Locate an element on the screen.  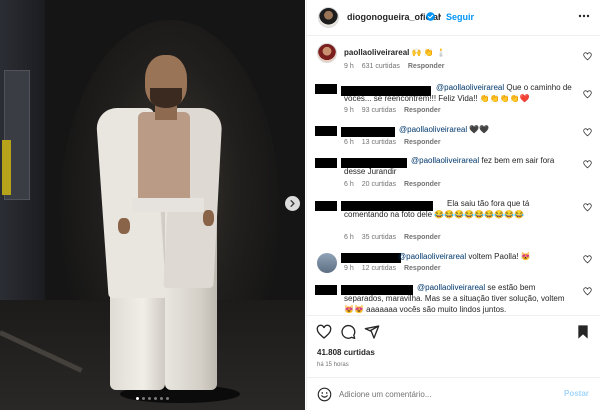
commenter-username: paollaoliveirareal is located at coordinates (376, 52).